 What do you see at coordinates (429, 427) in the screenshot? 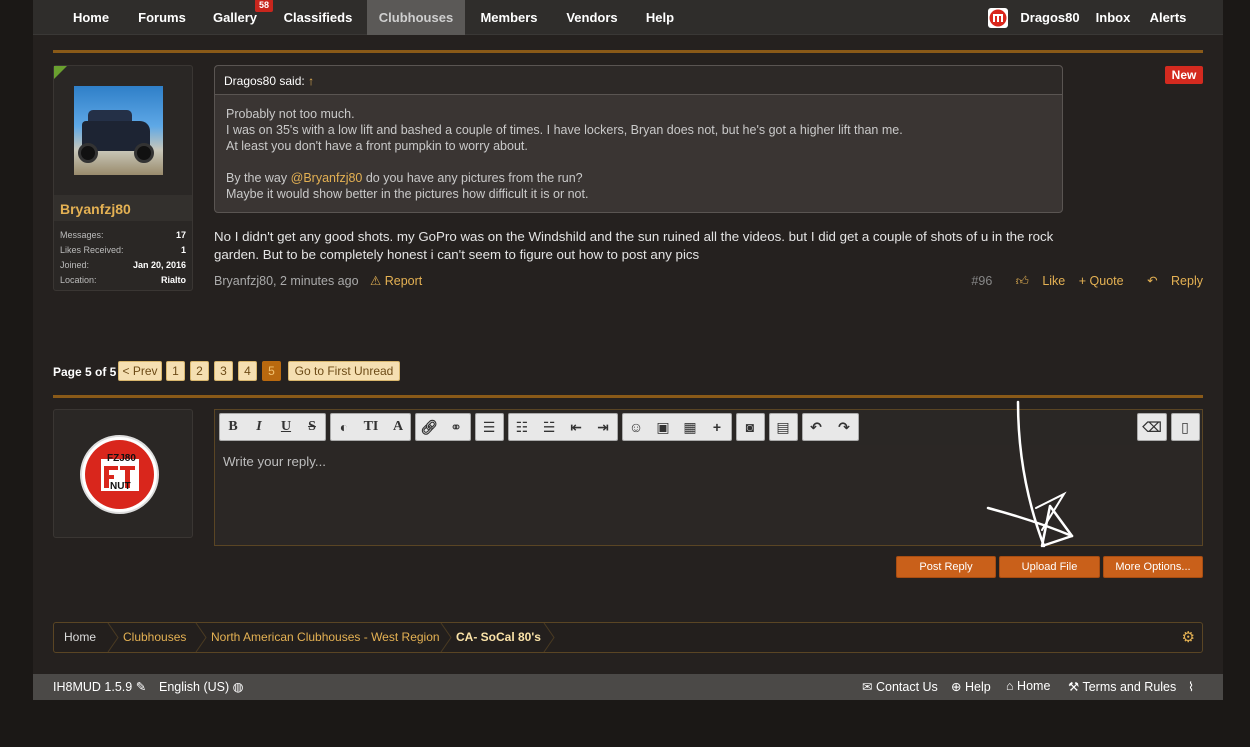
I see `link-icon: 🔗︎` at bounding box center [429, 427].